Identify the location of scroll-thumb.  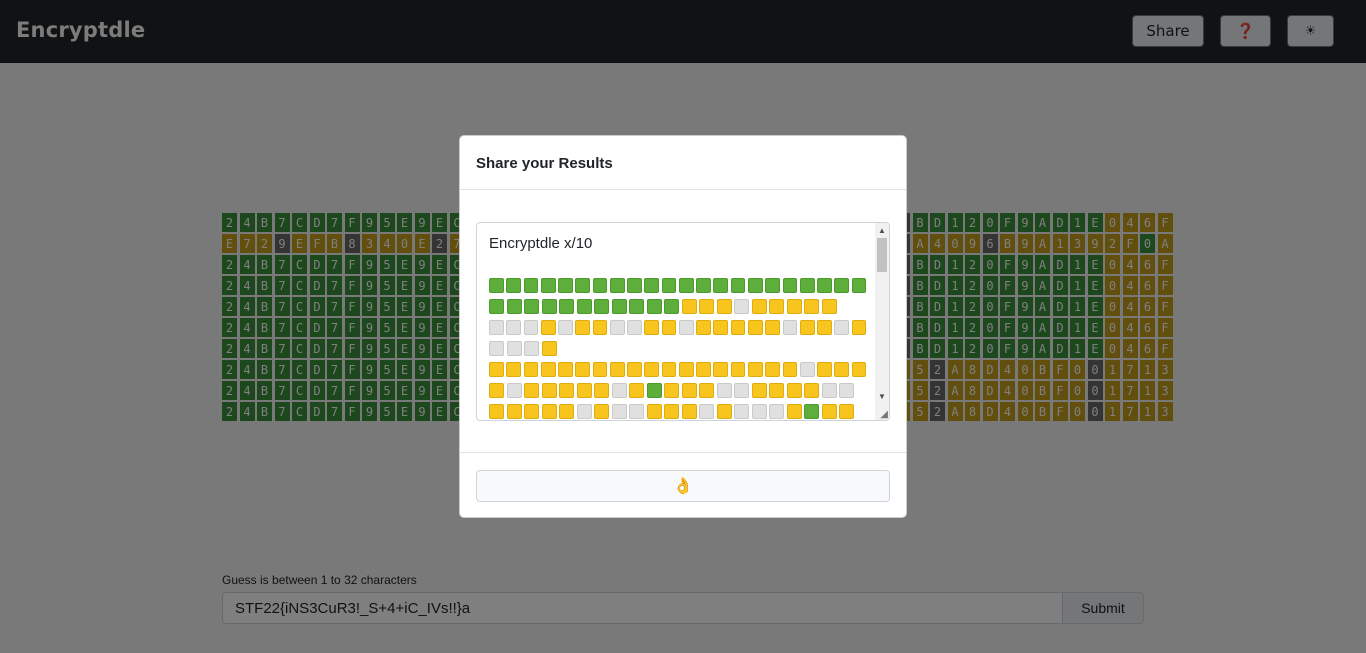
(882, 255).